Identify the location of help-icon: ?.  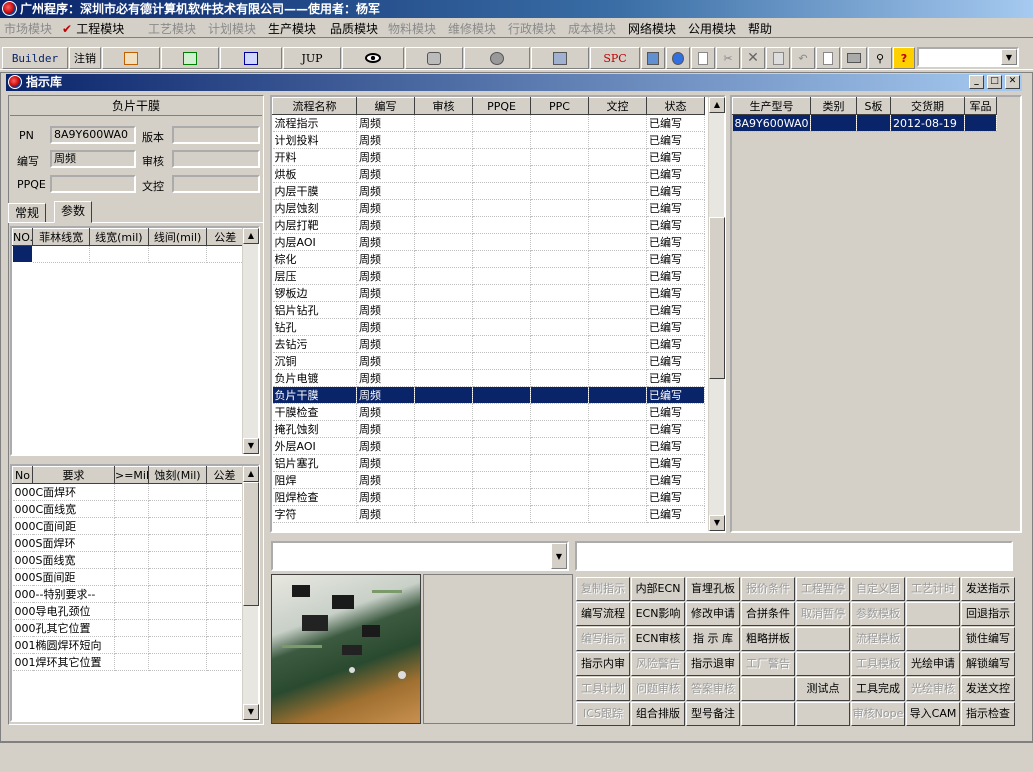
(904, 58).